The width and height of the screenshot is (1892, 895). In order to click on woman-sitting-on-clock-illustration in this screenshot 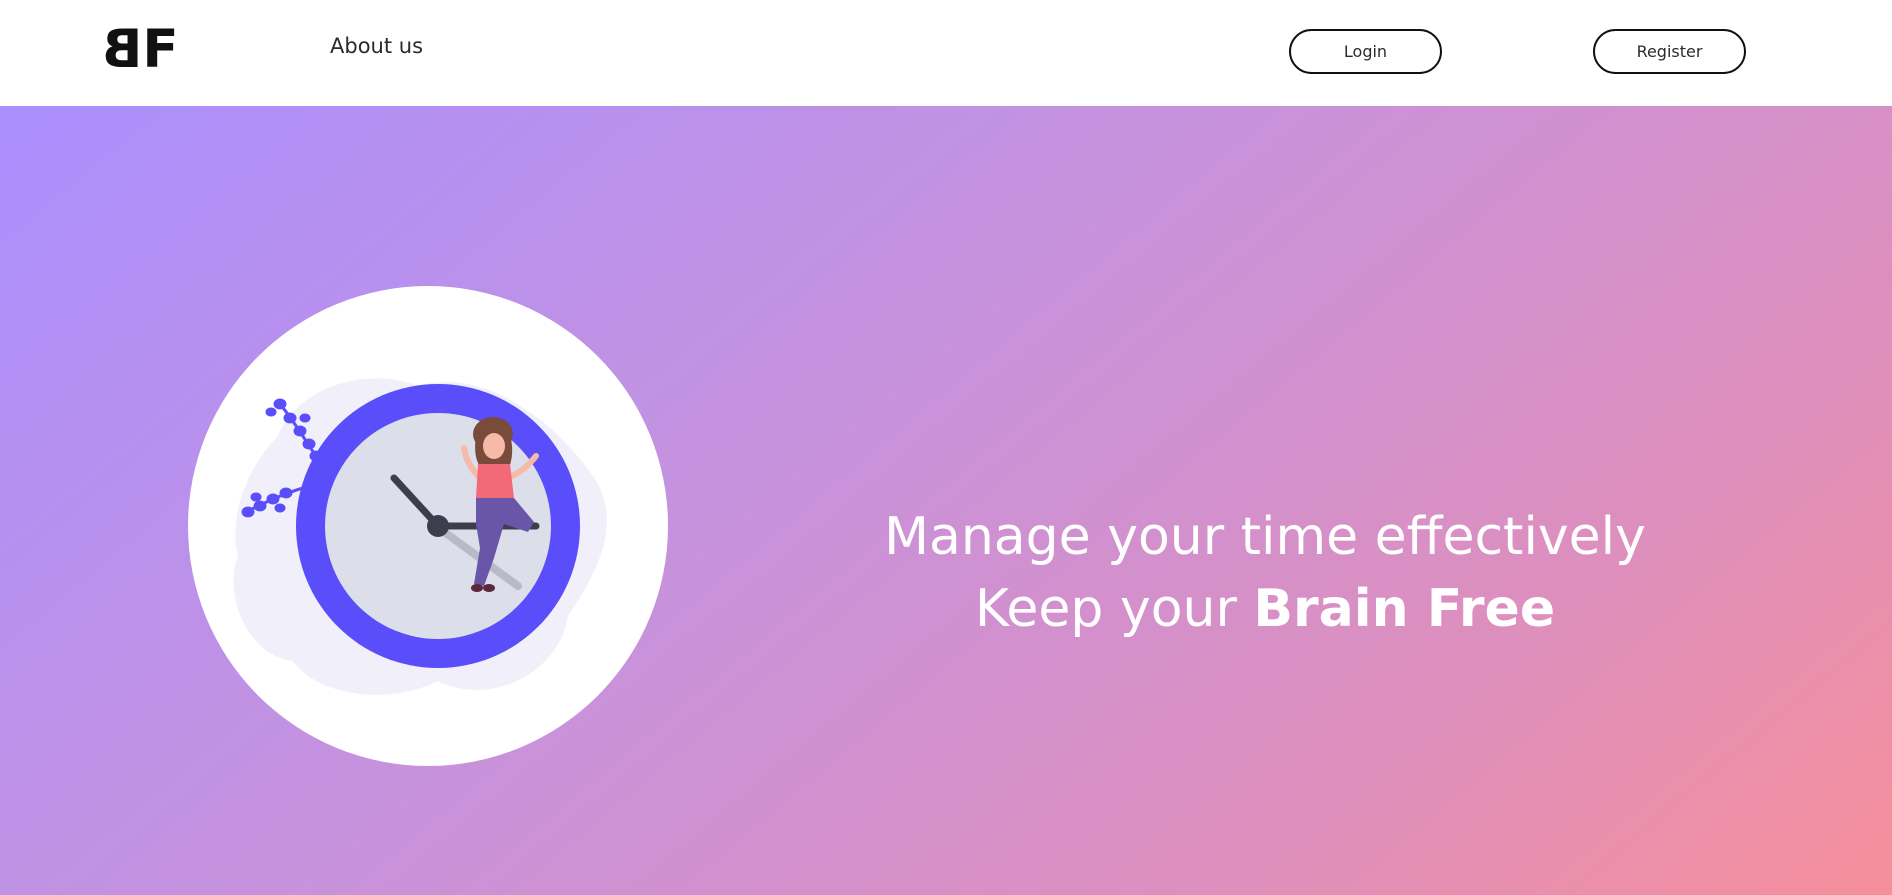, I will do `click(428, 526)`.